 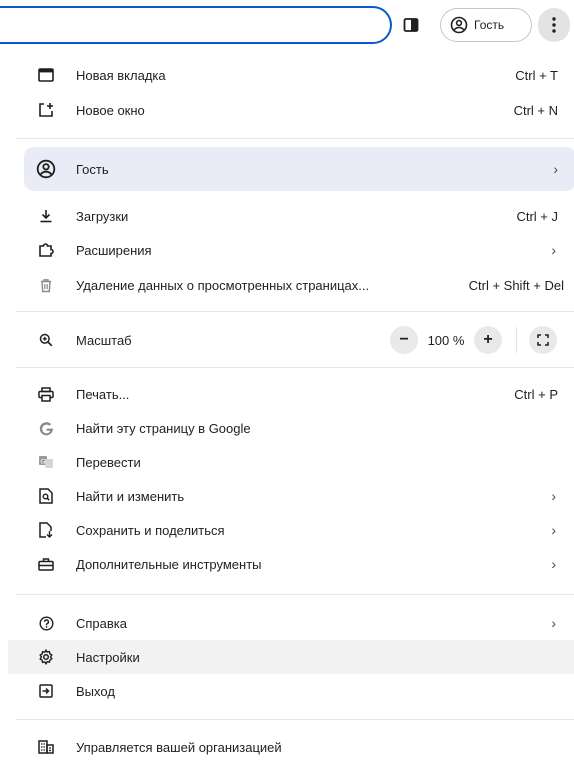 What do you see at coordinates (130, 496) in the screenshot?
I see `menu-item-label: Найти и изменить` at bounding box center [130, 496].